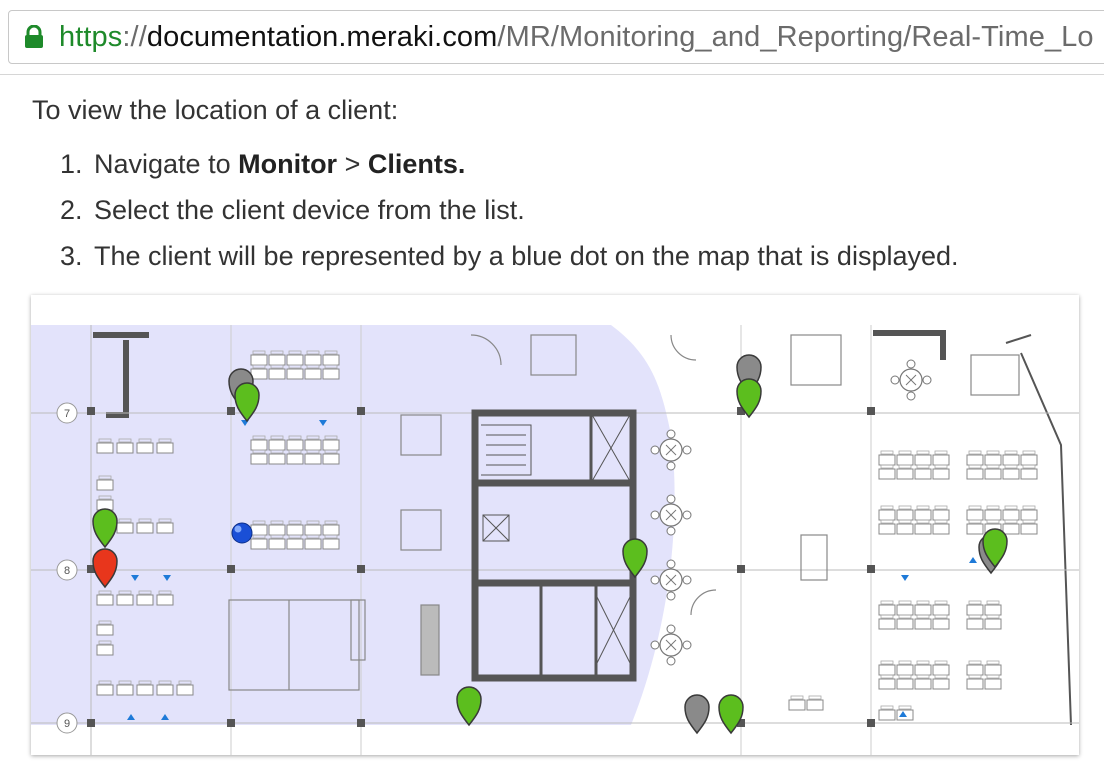 This screenshot has width=1104, height=774. What do you see at coordinates (416, 164) in the screenshot?
I see `step-bold-clients: Clients.` at bounding box center [416, 164].